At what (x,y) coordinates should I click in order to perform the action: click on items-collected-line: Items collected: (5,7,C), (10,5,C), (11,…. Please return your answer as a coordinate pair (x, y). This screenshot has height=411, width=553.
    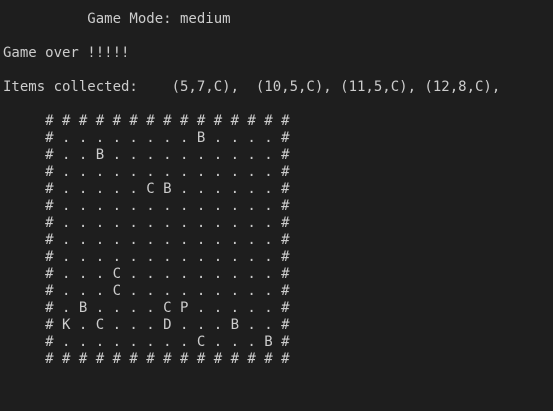
    Looking at the image, I should click on (252, 87).